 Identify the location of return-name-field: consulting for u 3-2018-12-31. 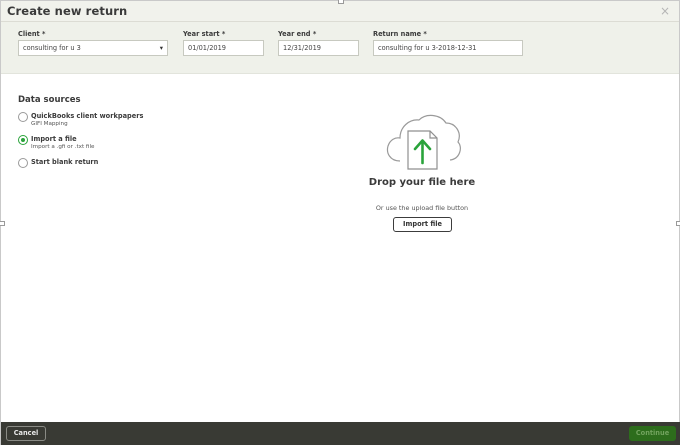
(448, 48).